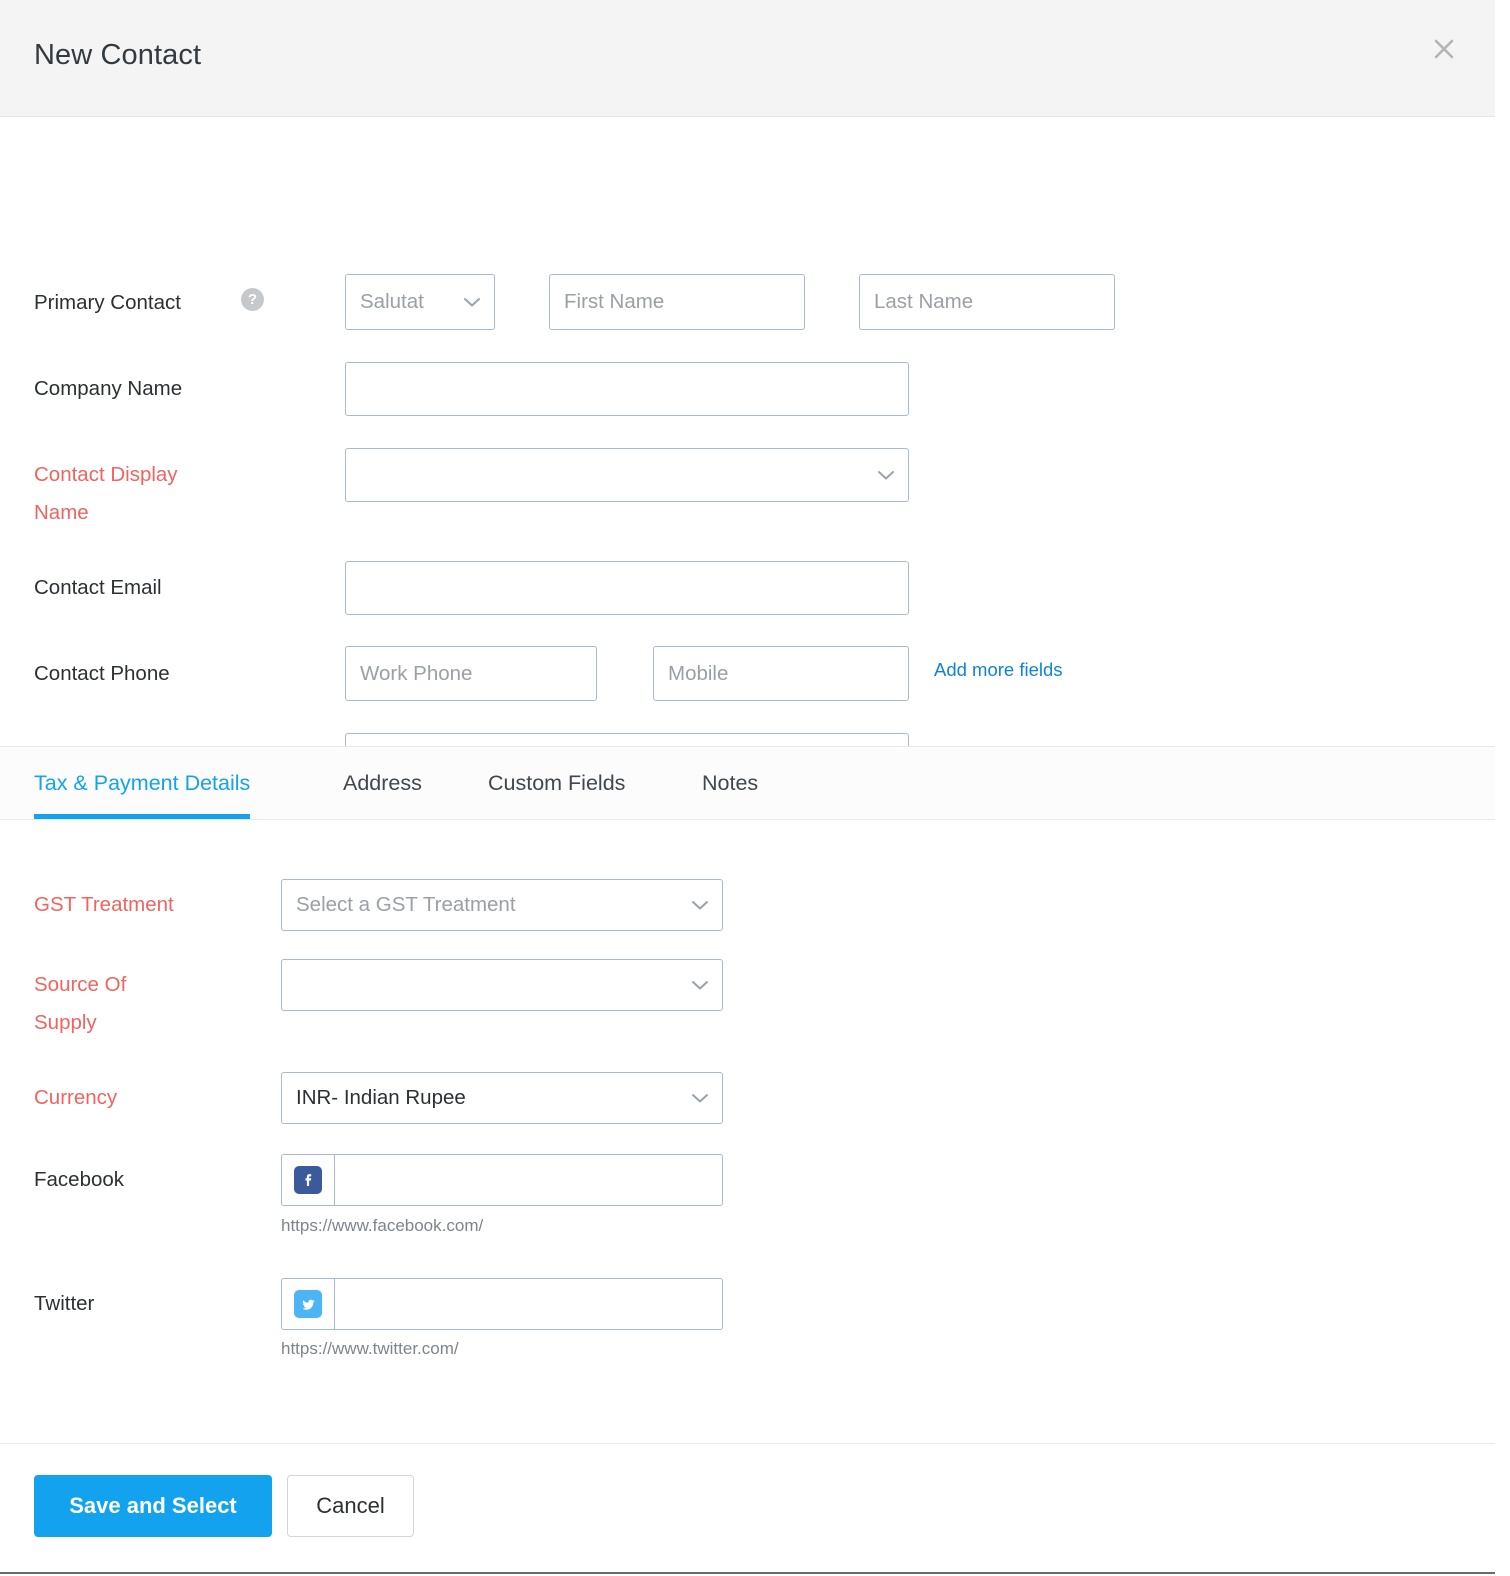 This screenshot has height=1576, width=1510. What do you see at coordinates (308, 1304) in the screenshot?
I see `twitter-icon` at bounding box center [308, 1304].